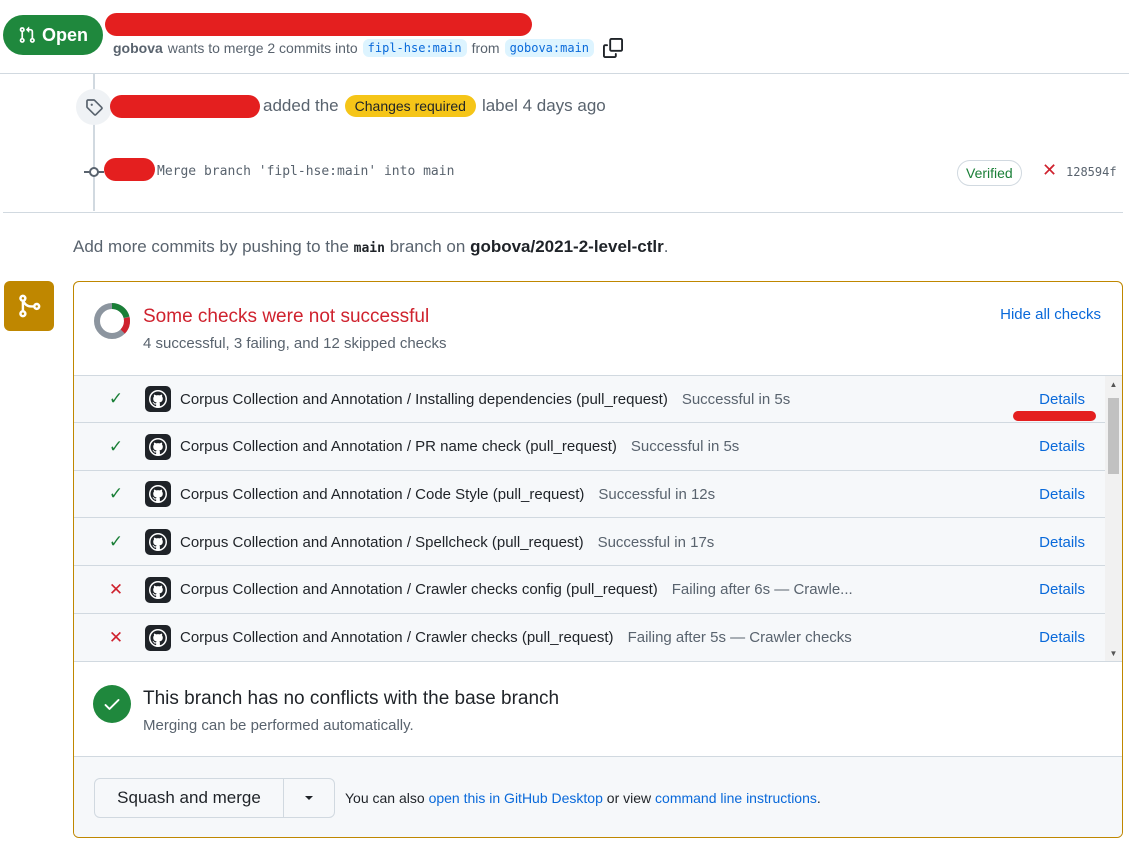 This screenshot has width=1129, height=847. What do you see at coordinates (301, 105) in the screenshot?
I see `label-event-added: added the` at bounding box center [301, 105].